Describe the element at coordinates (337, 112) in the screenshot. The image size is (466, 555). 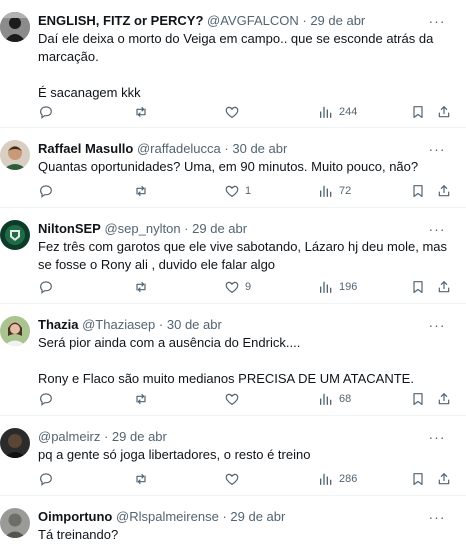
I see `views-button: 244` at that location.